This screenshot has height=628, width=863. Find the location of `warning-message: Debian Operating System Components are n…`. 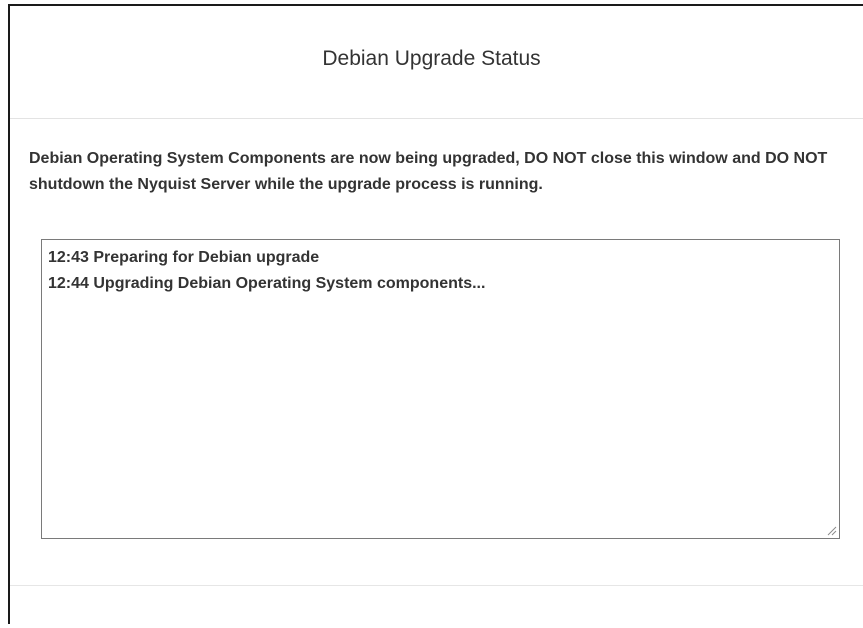

warning-message: Debian Operating System Components are n… is located at coordinates (428, 171).